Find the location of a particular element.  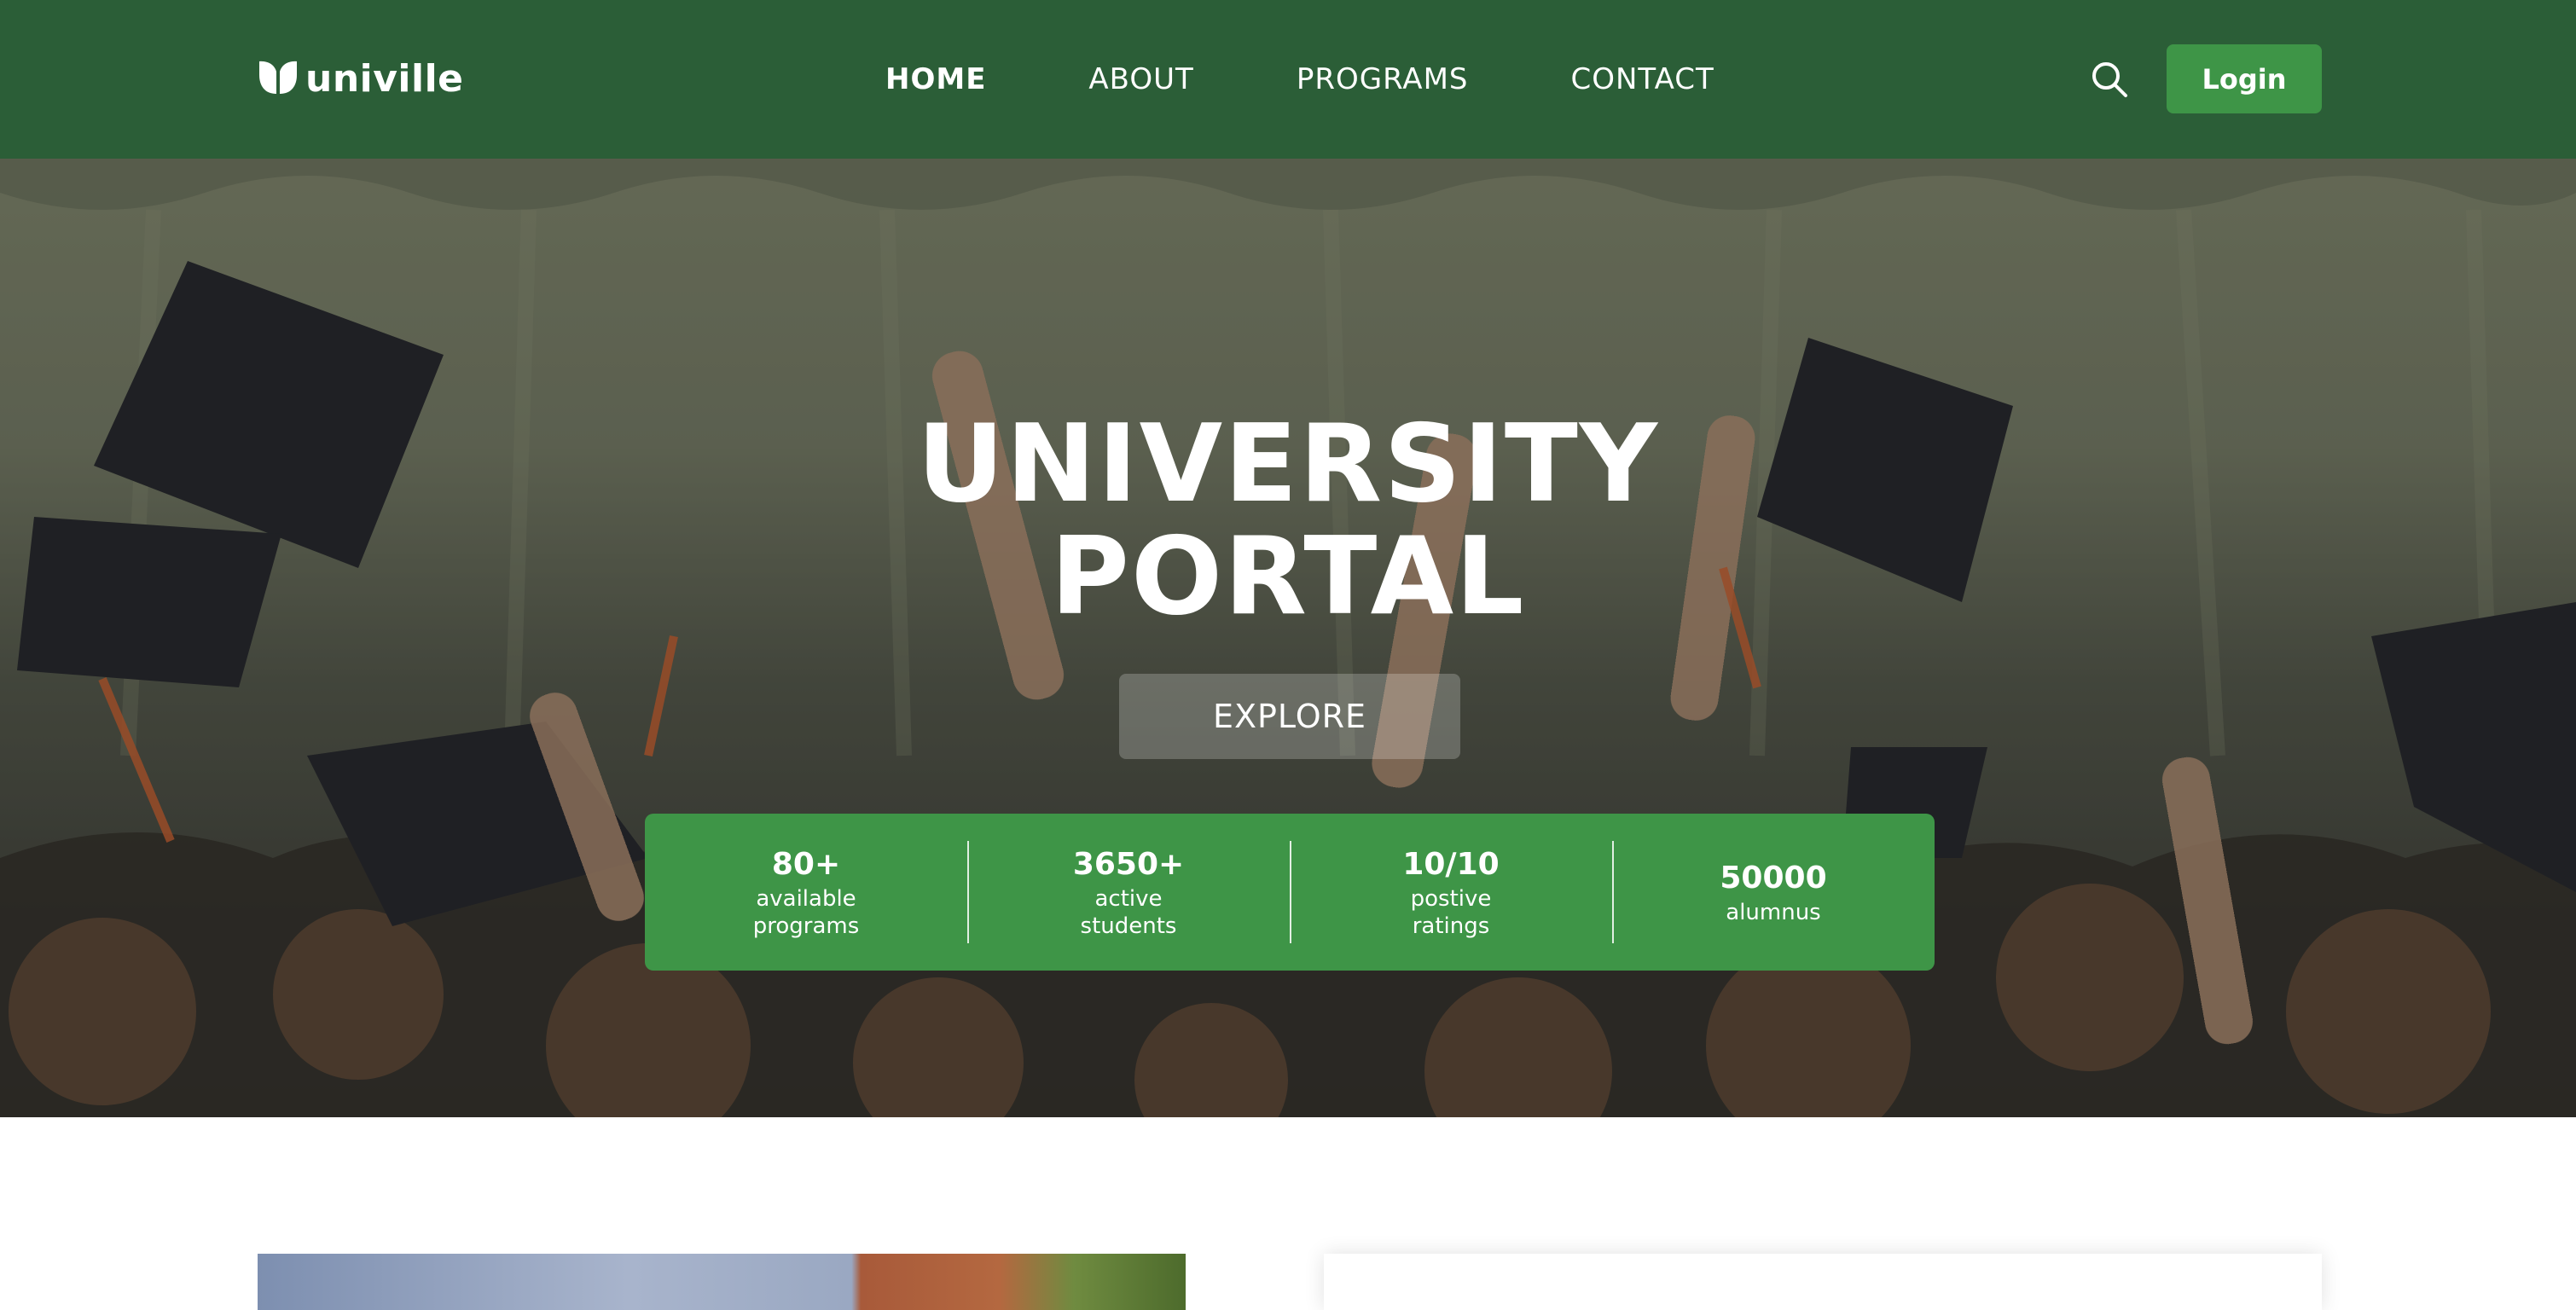

brand-logo: univille is located at coordinates (360, 79).